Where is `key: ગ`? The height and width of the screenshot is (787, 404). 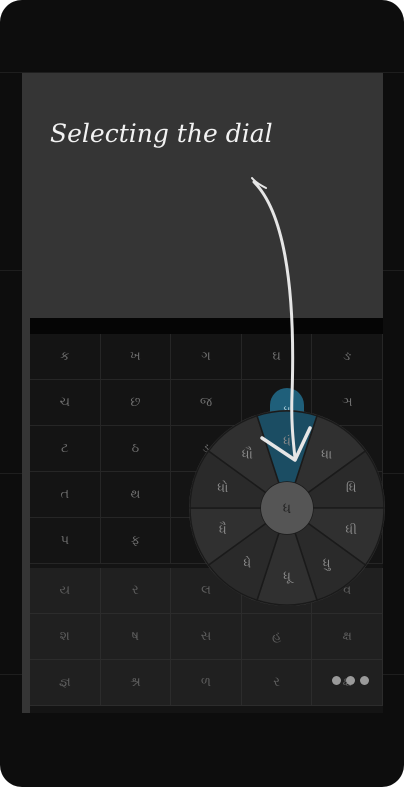 key: ગ is located at coordinates (206, 357).